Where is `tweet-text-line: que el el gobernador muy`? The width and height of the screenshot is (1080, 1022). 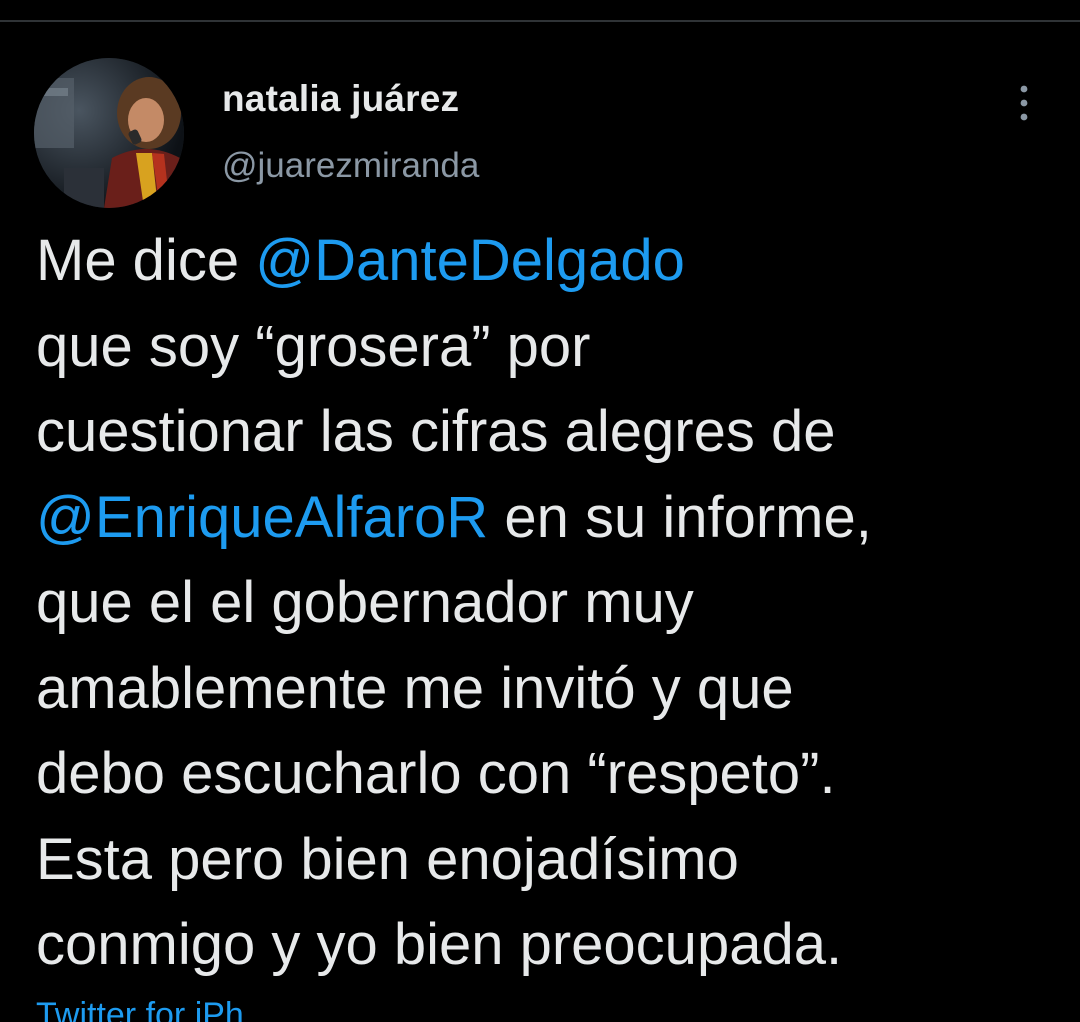
tweet-text-line: que el el gobernador muy is located at coordinates (365, 602).